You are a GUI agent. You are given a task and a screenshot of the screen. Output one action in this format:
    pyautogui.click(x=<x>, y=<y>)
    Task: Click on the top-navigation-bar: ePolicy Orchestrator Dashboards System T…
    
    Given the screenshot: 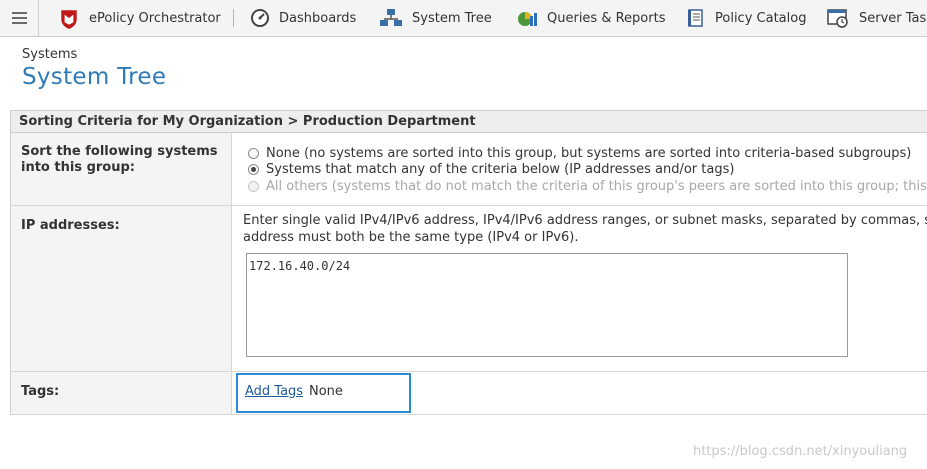 What is the action you would take?
    pyautogui.click(x=463, y=18)
    